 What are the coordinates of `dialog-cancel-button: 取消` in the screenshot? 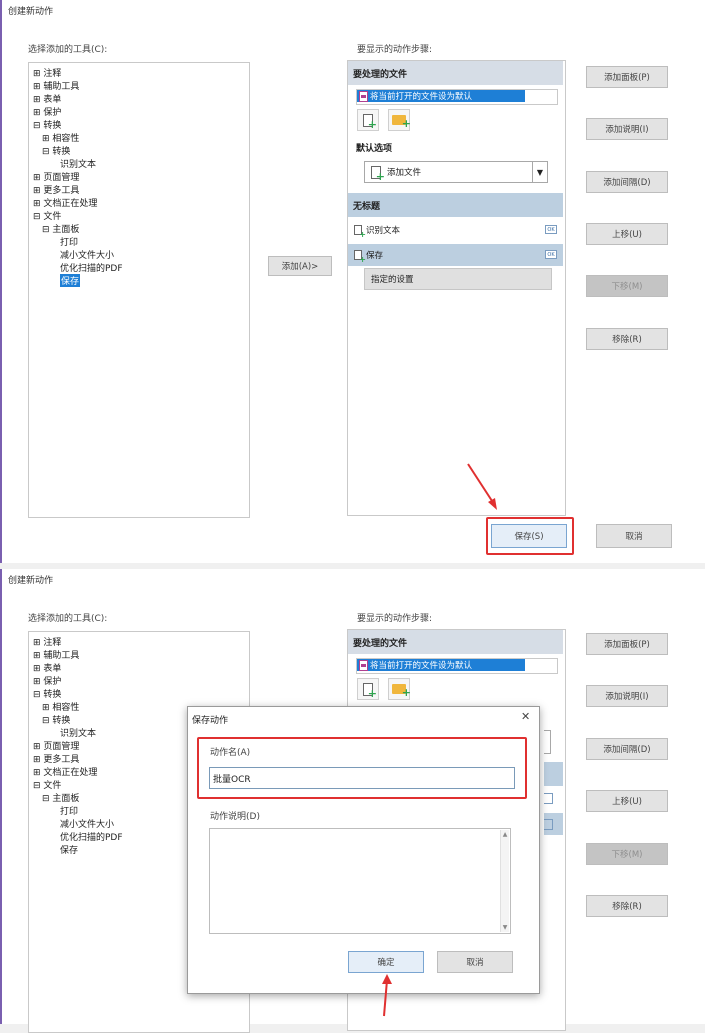 It's located at (475, 962).